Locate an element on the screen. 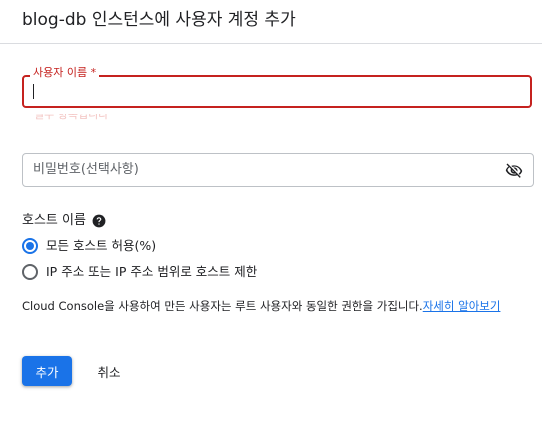  radio-label: 모든 호스트 허용(%) is located at coordinates (101, 245).